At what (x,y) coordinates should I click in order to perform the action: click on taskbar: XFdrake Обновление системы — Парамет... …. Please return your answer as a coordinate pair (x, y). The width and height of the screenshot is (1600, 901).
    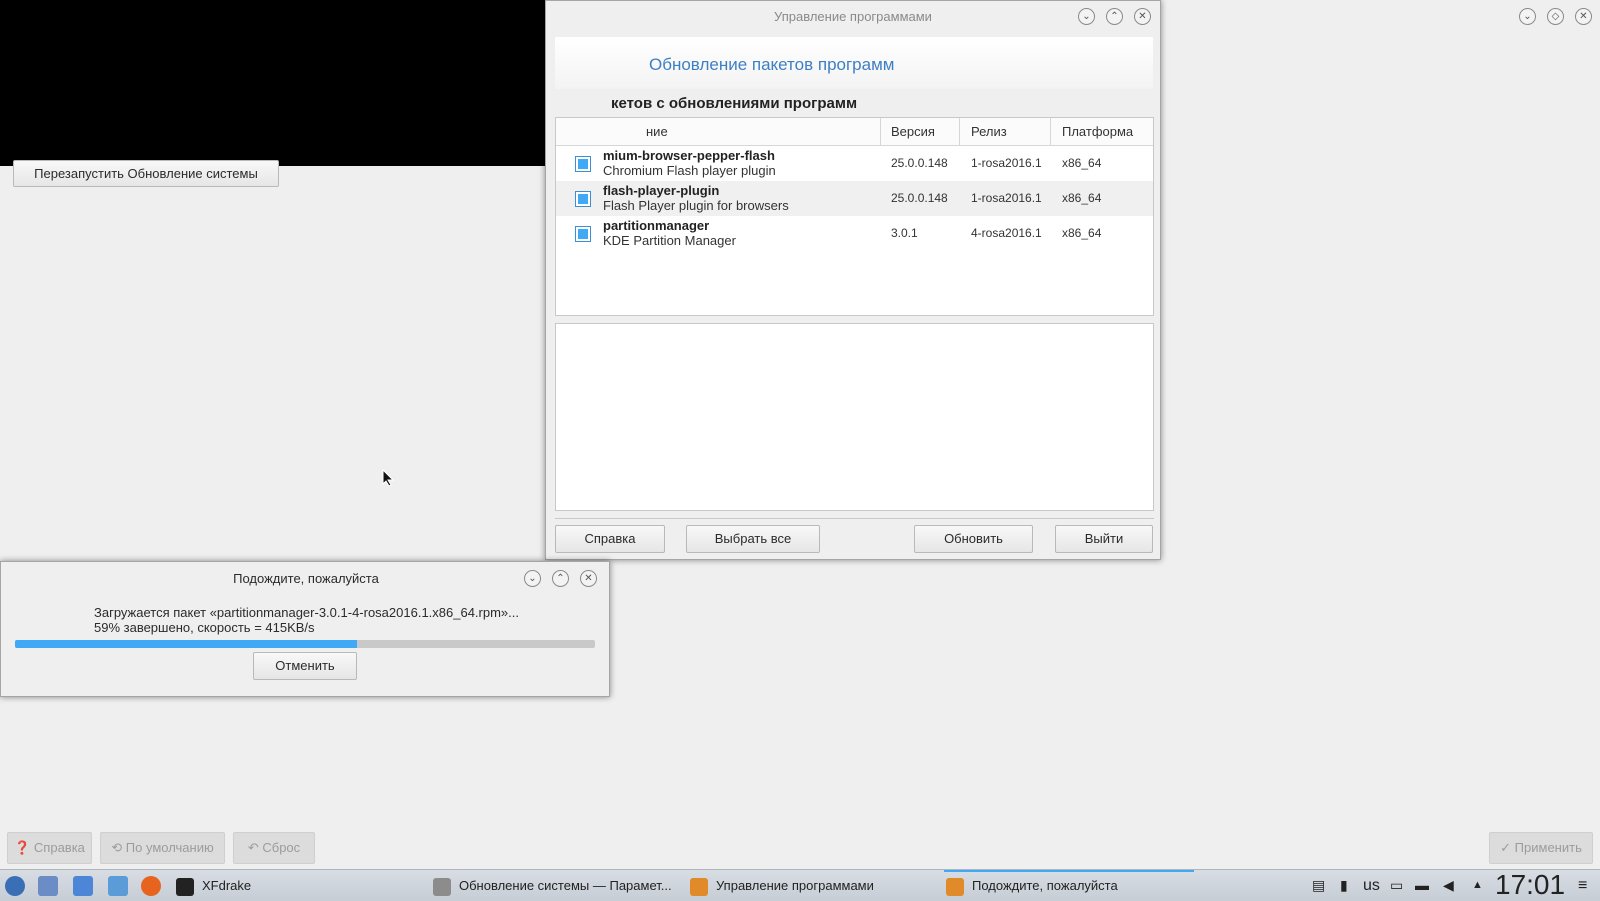
    Looking at the image, I should click on (800, 885).